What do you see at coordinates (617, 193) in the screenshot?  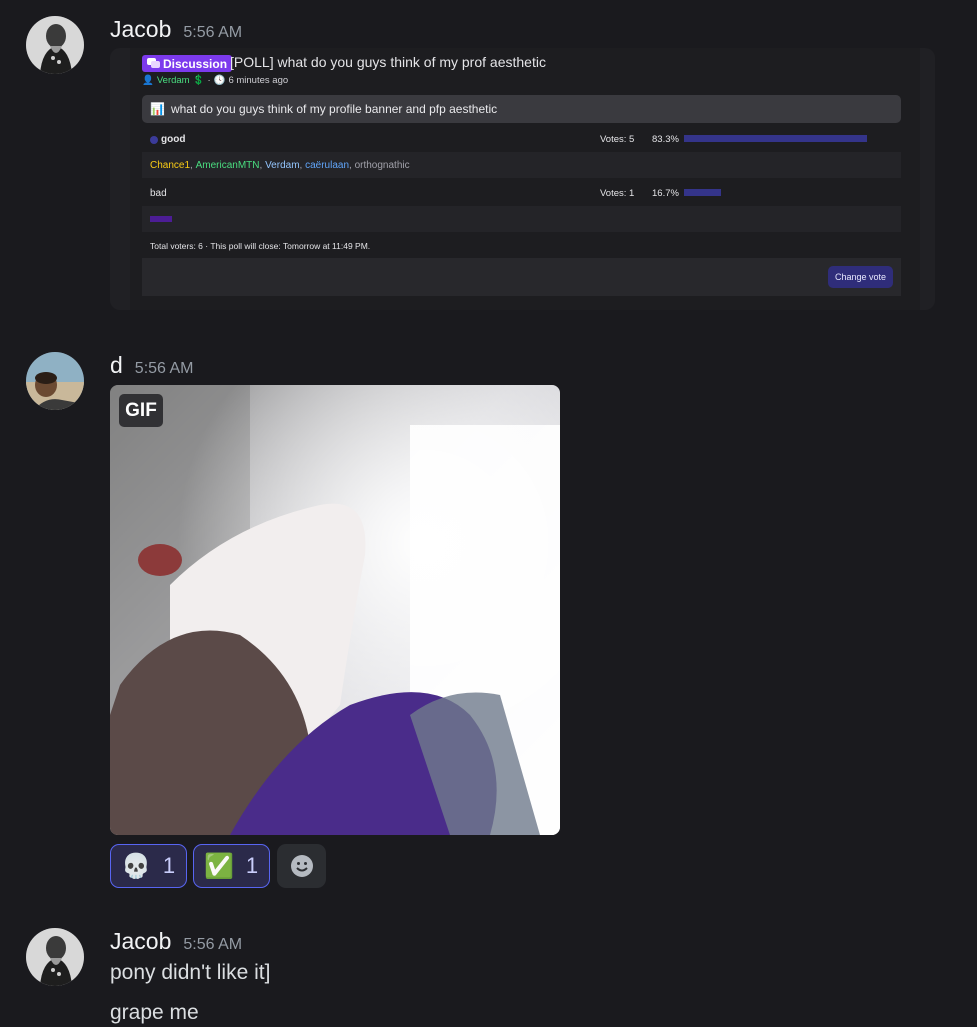 I see `option-votes: Votes: 1` at bounding box center [617, 193].